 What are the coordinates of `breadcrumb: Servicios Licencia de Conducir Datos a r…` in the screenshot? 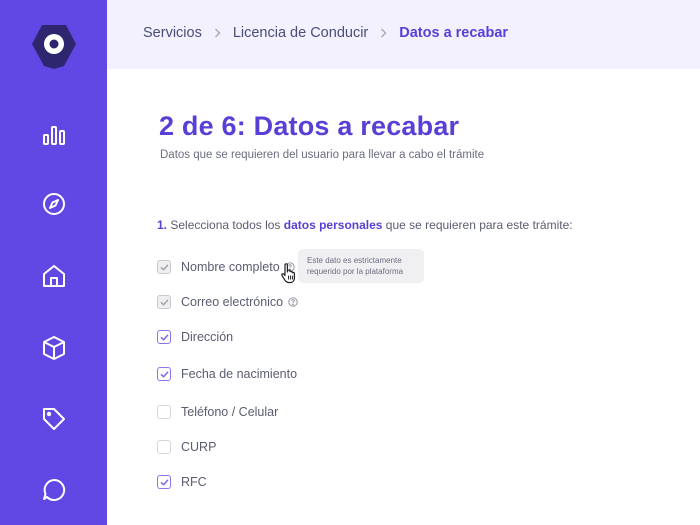 It's located at (325, 33).